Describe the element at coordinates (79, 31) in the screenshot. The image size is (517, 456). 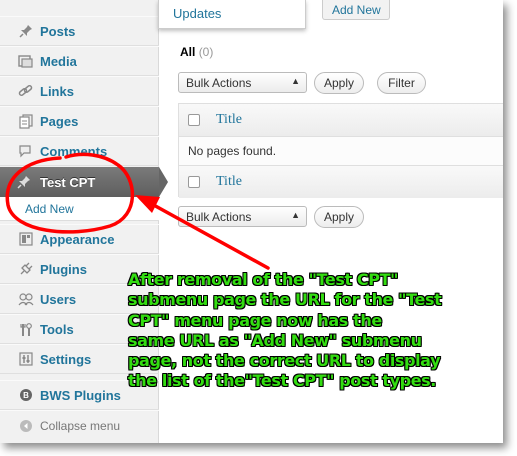
I see `sidebar-item-posts: Posts` at that location.